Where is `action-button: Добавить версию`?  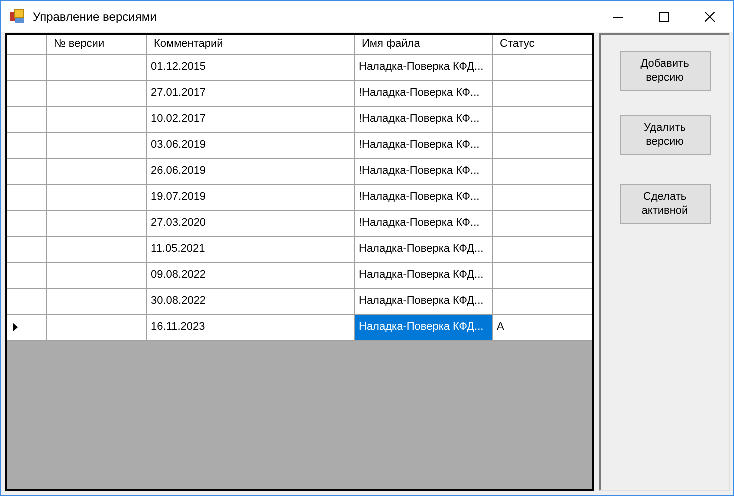 action-button: Добавить версию is located at coordinates (665, 71).